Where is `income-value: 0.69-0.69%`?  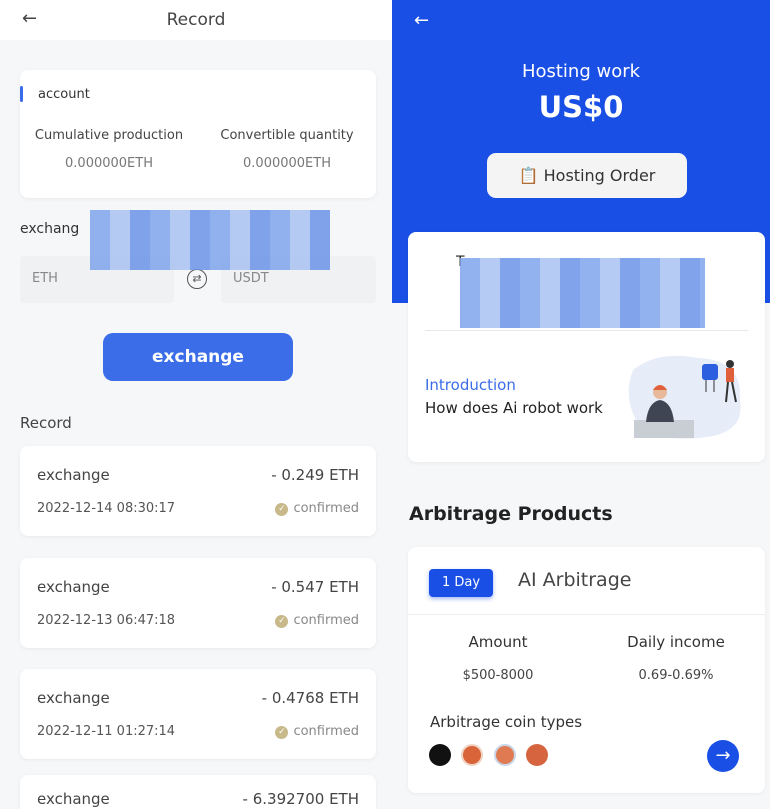 income-value: 0.69-0.69% is located at coordinates (676, 675).